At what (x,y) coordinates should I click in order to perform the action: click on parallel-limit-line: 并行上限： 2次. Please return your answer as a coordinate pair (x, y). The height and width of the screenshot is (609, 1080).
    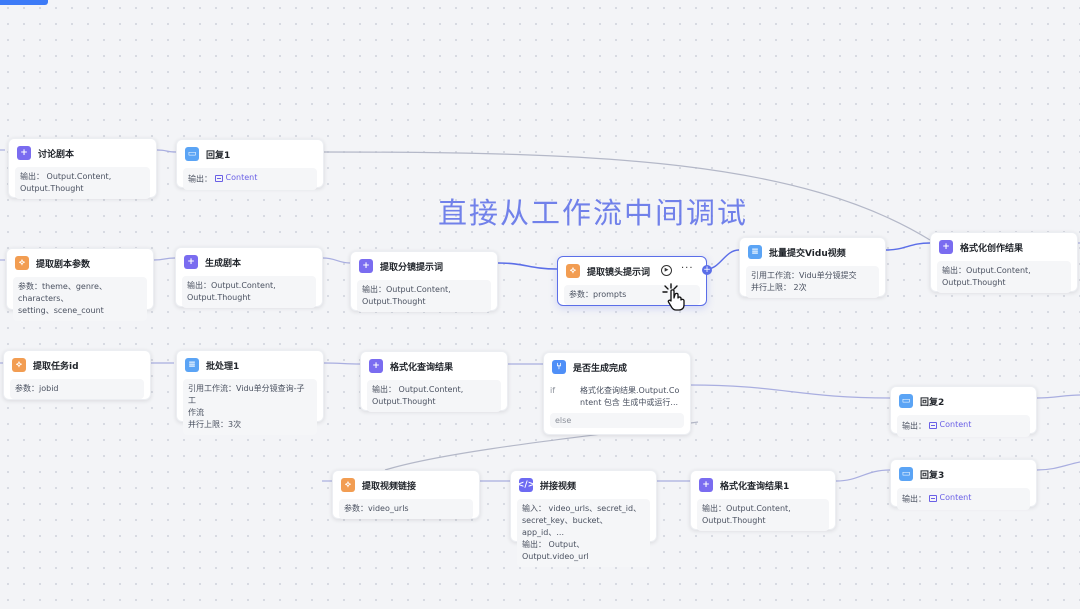
    Looking at the image, I should click on (779, 287).